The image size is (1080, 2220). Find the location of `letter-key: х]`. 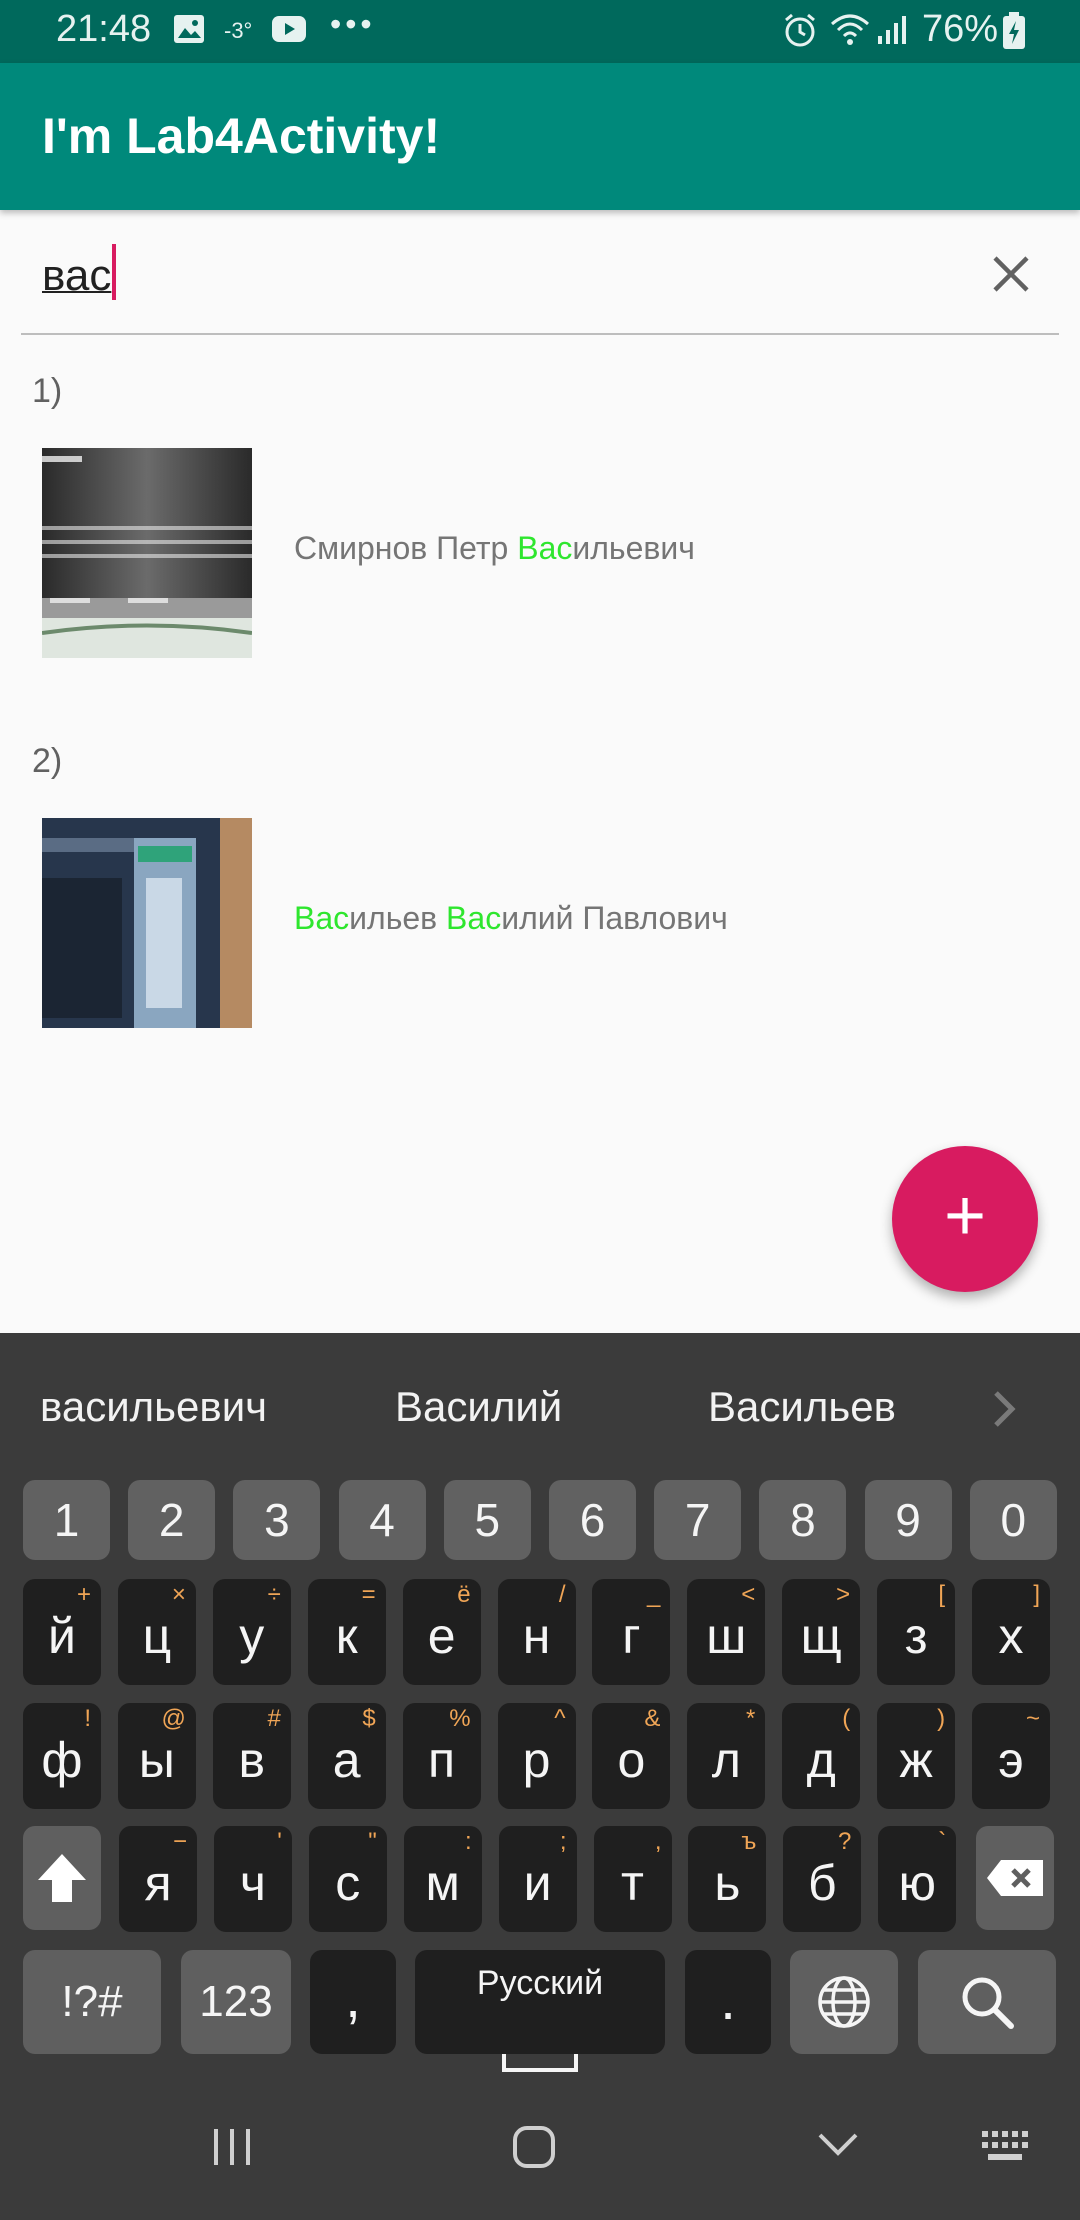

letter-key: х] is located at coordinates (1011, 1632).